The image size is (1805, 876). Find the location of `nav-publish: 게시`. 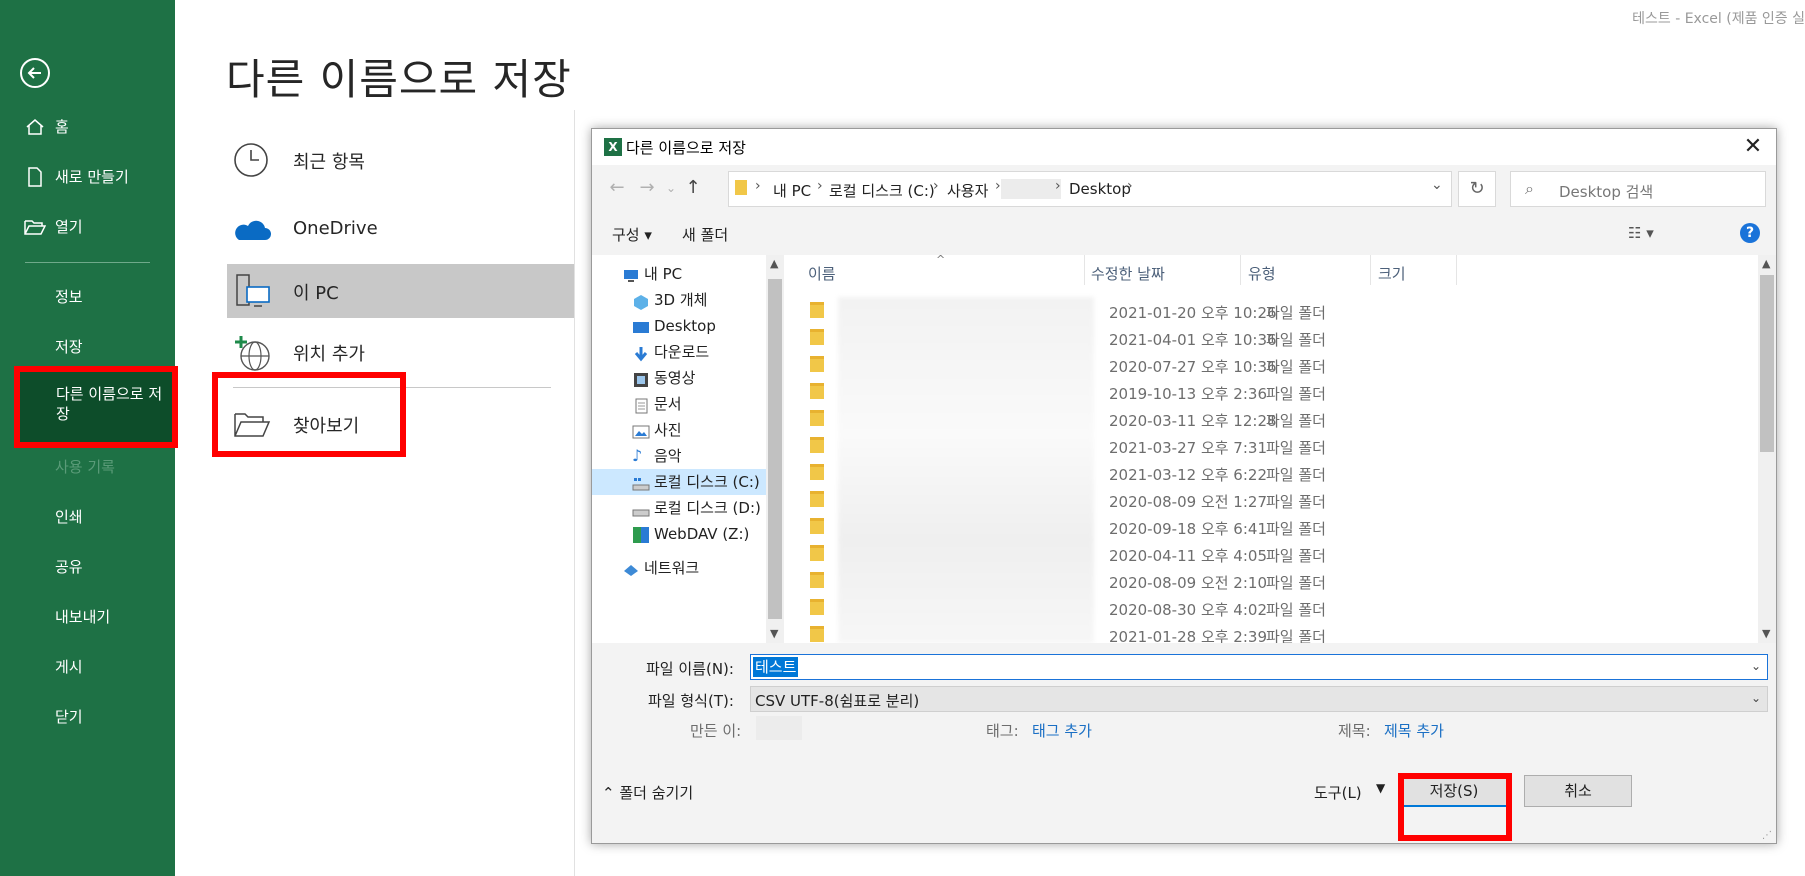

nav-publish: 게시 is located at coordinates (87, 667).